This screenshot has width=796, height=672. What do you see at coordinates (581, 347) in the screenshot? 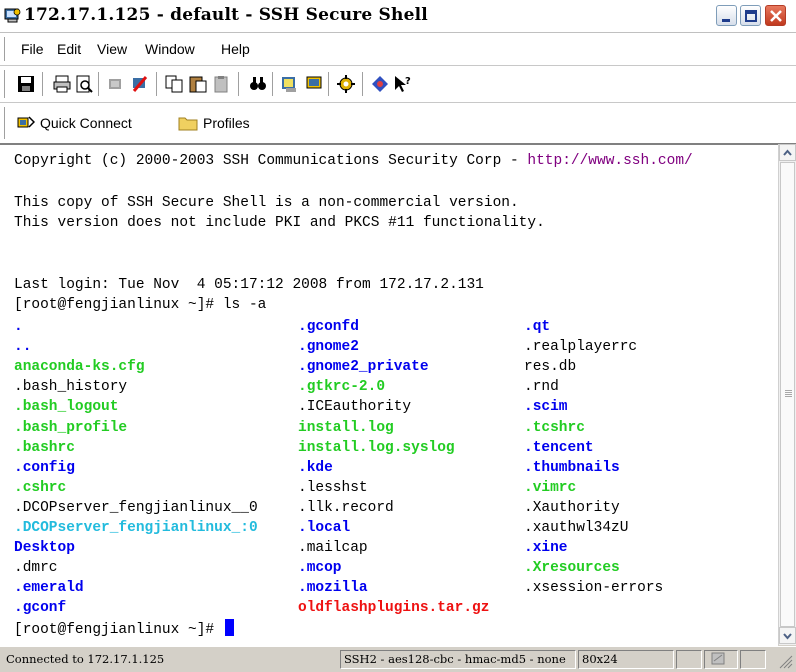
I see `file-entry: .realplayerrc` at bounding box center [581, 347].